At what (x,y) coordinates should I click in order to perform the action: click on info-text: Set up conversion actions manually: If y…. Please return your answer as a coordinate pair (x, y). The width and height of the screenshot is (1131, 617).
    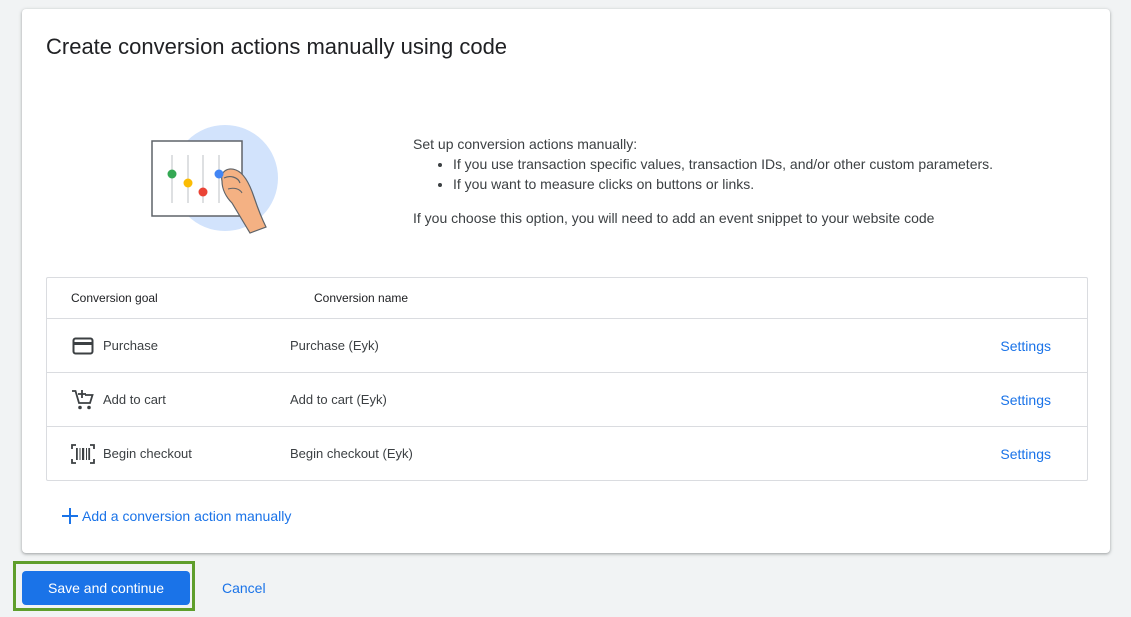
    Looking at the image, I should click on (743, 181).